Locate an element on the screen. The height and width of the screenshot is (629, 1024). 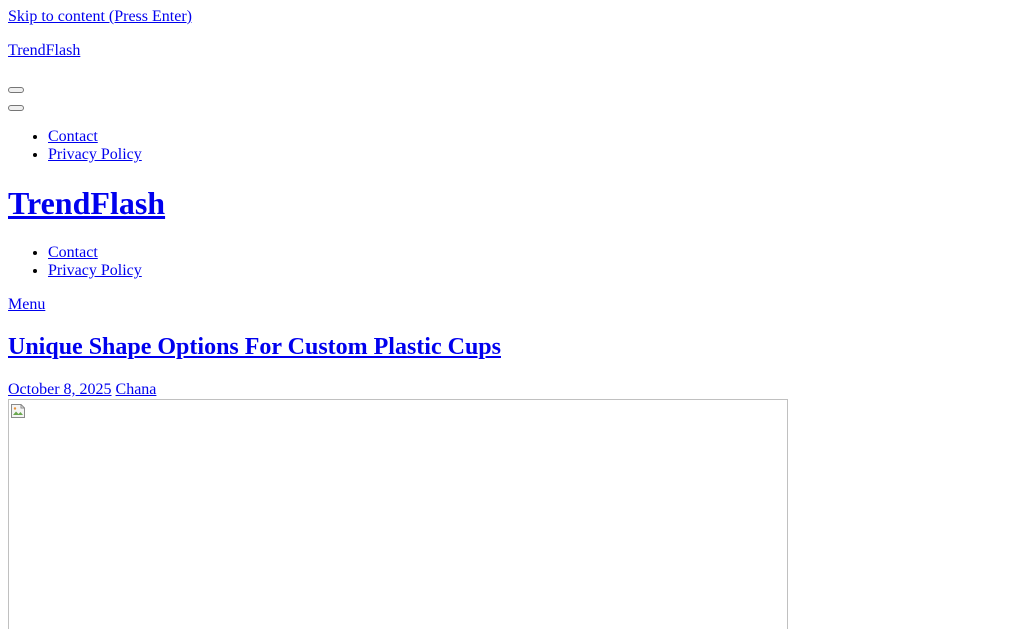
secondary-nav-privacy-link: Privacy Policy is located at coordinates (95, 270).